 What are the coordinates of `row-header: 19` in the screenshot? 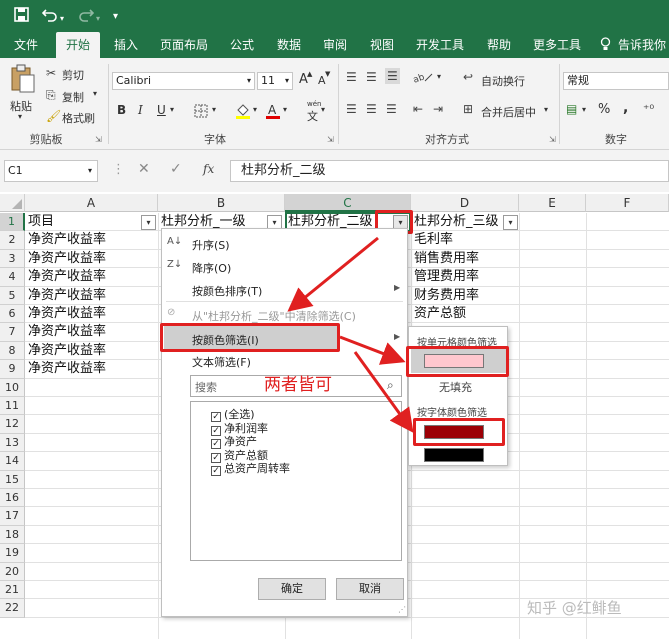 It's located at (12, 553).